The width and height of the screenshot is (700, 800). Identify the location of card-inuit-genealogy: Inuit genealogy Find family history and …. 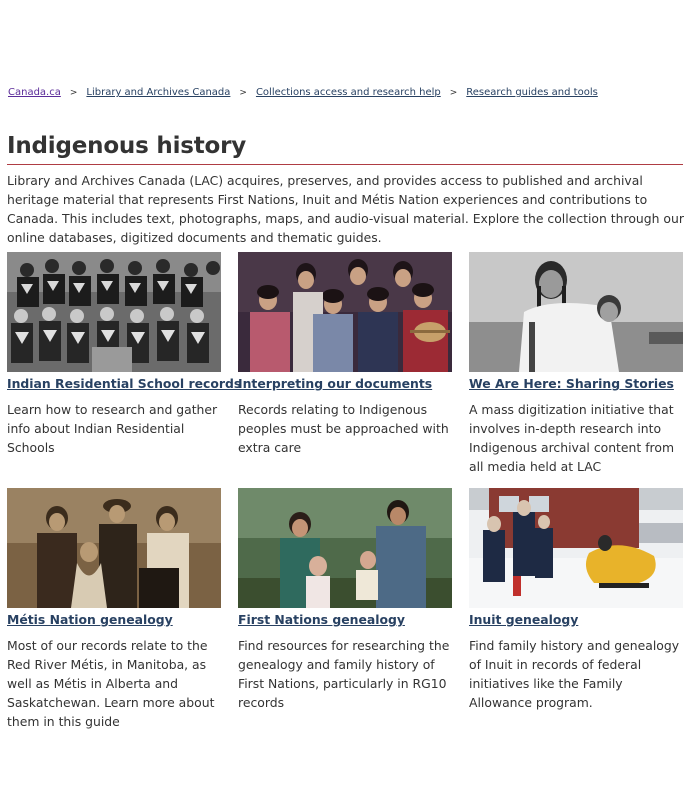
(576, 600).